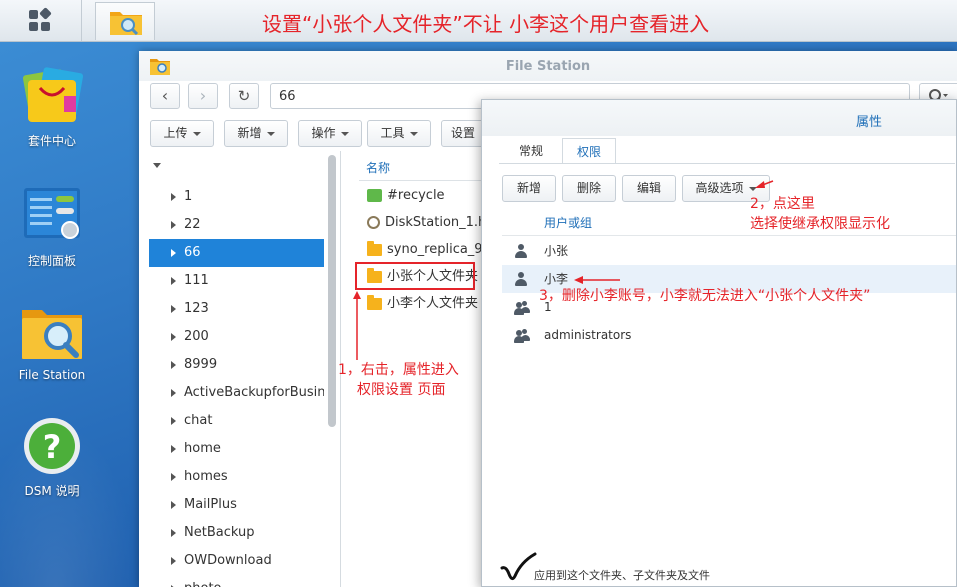 This screenshot has width=957, height=587. What do you see at coordinates (649, 188) in the screenshot?
I see `edit-button: 编辑` at bounding box center [649, 188].